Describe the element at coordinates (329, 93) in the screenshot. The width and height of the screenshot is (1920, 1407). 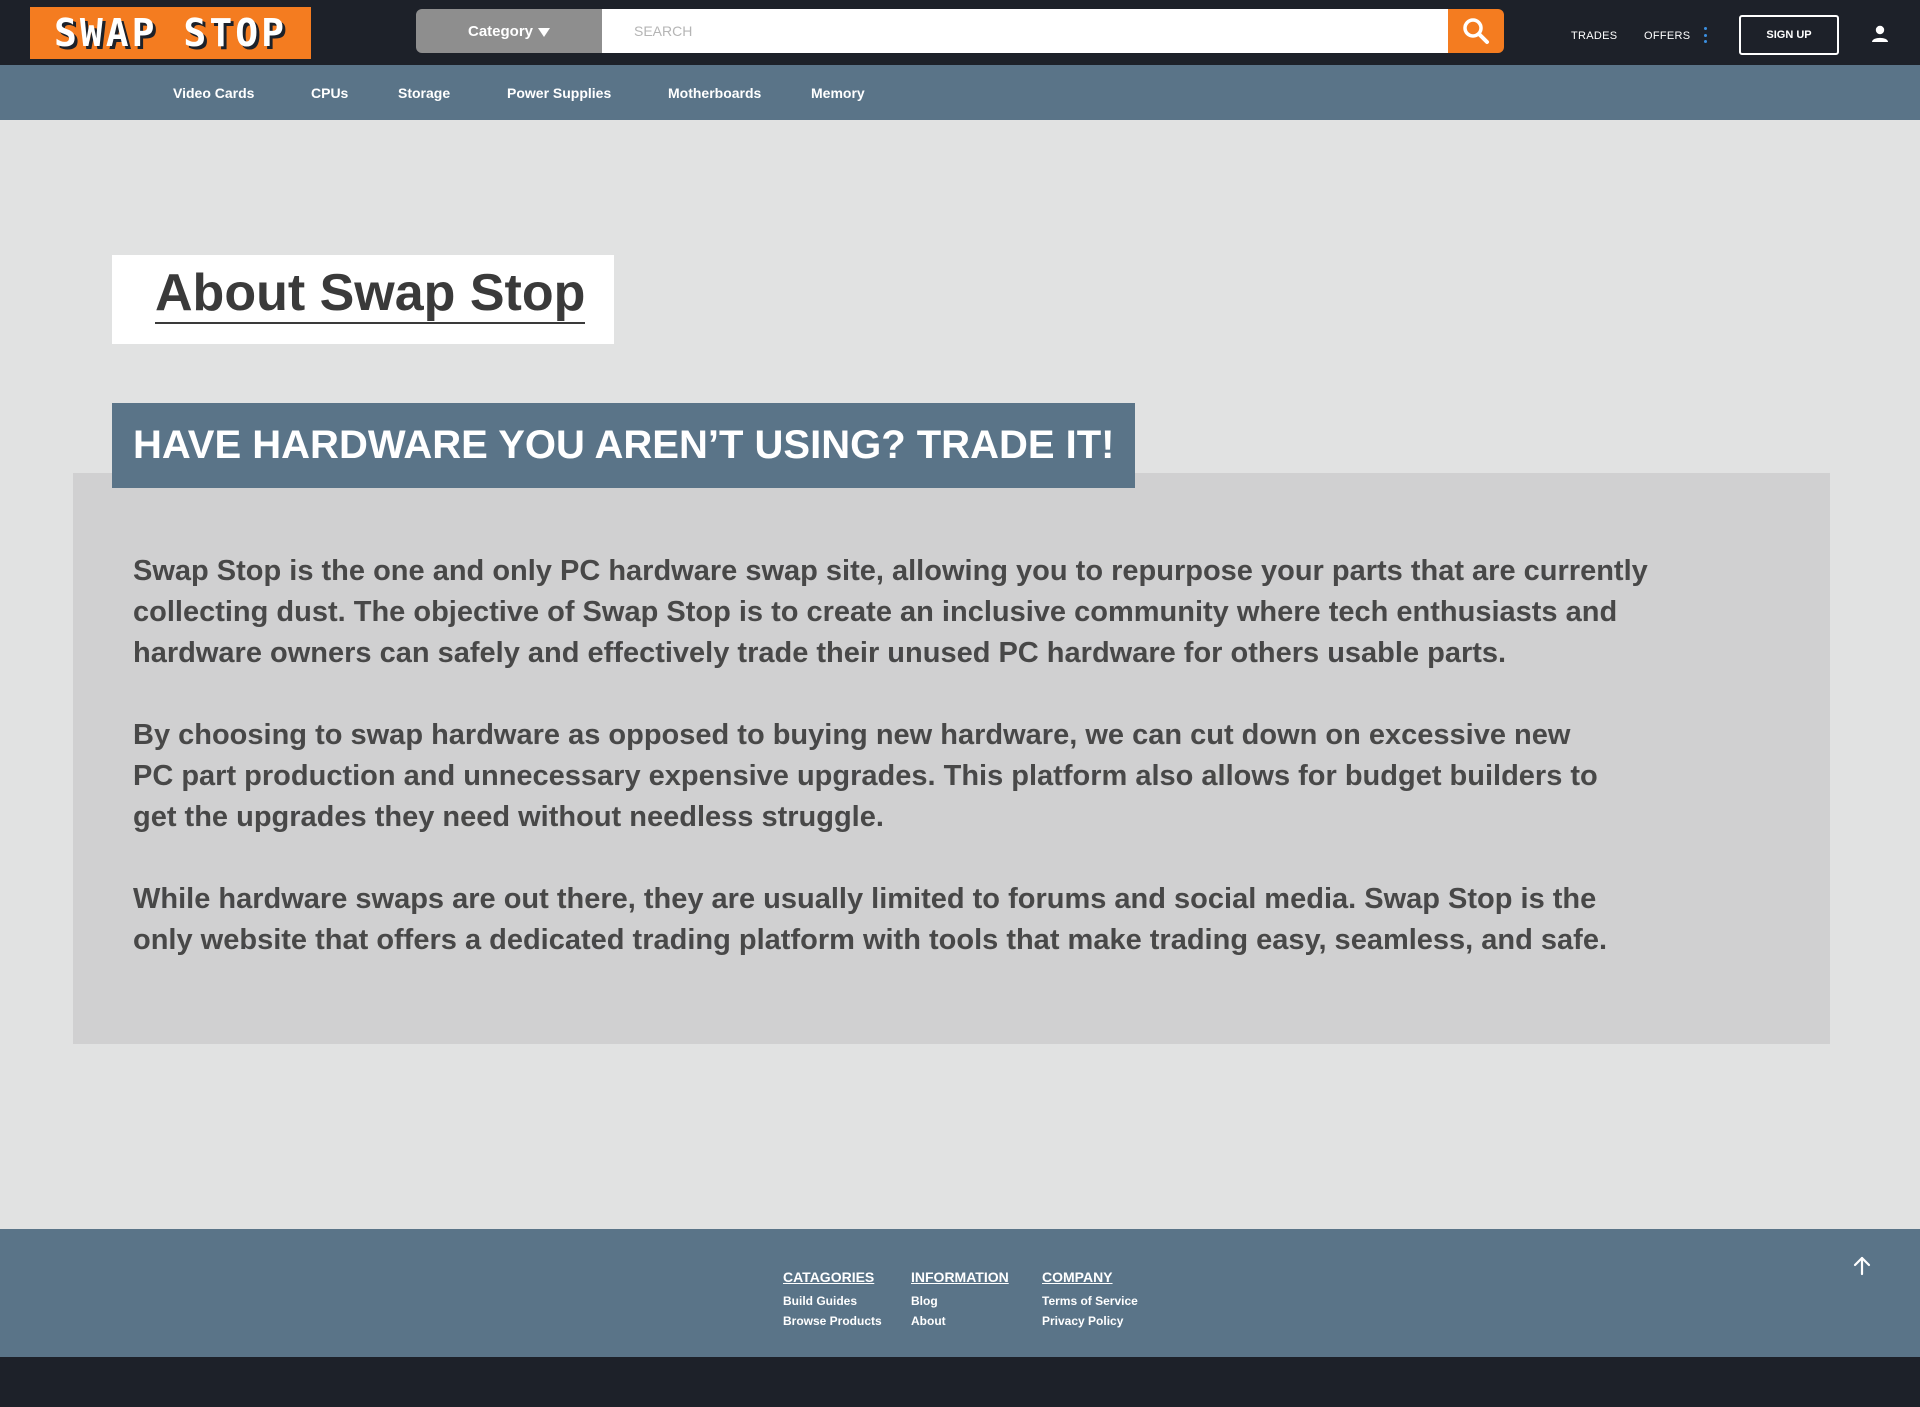
I see `catnav-item-cpus: CPUs` at that location.